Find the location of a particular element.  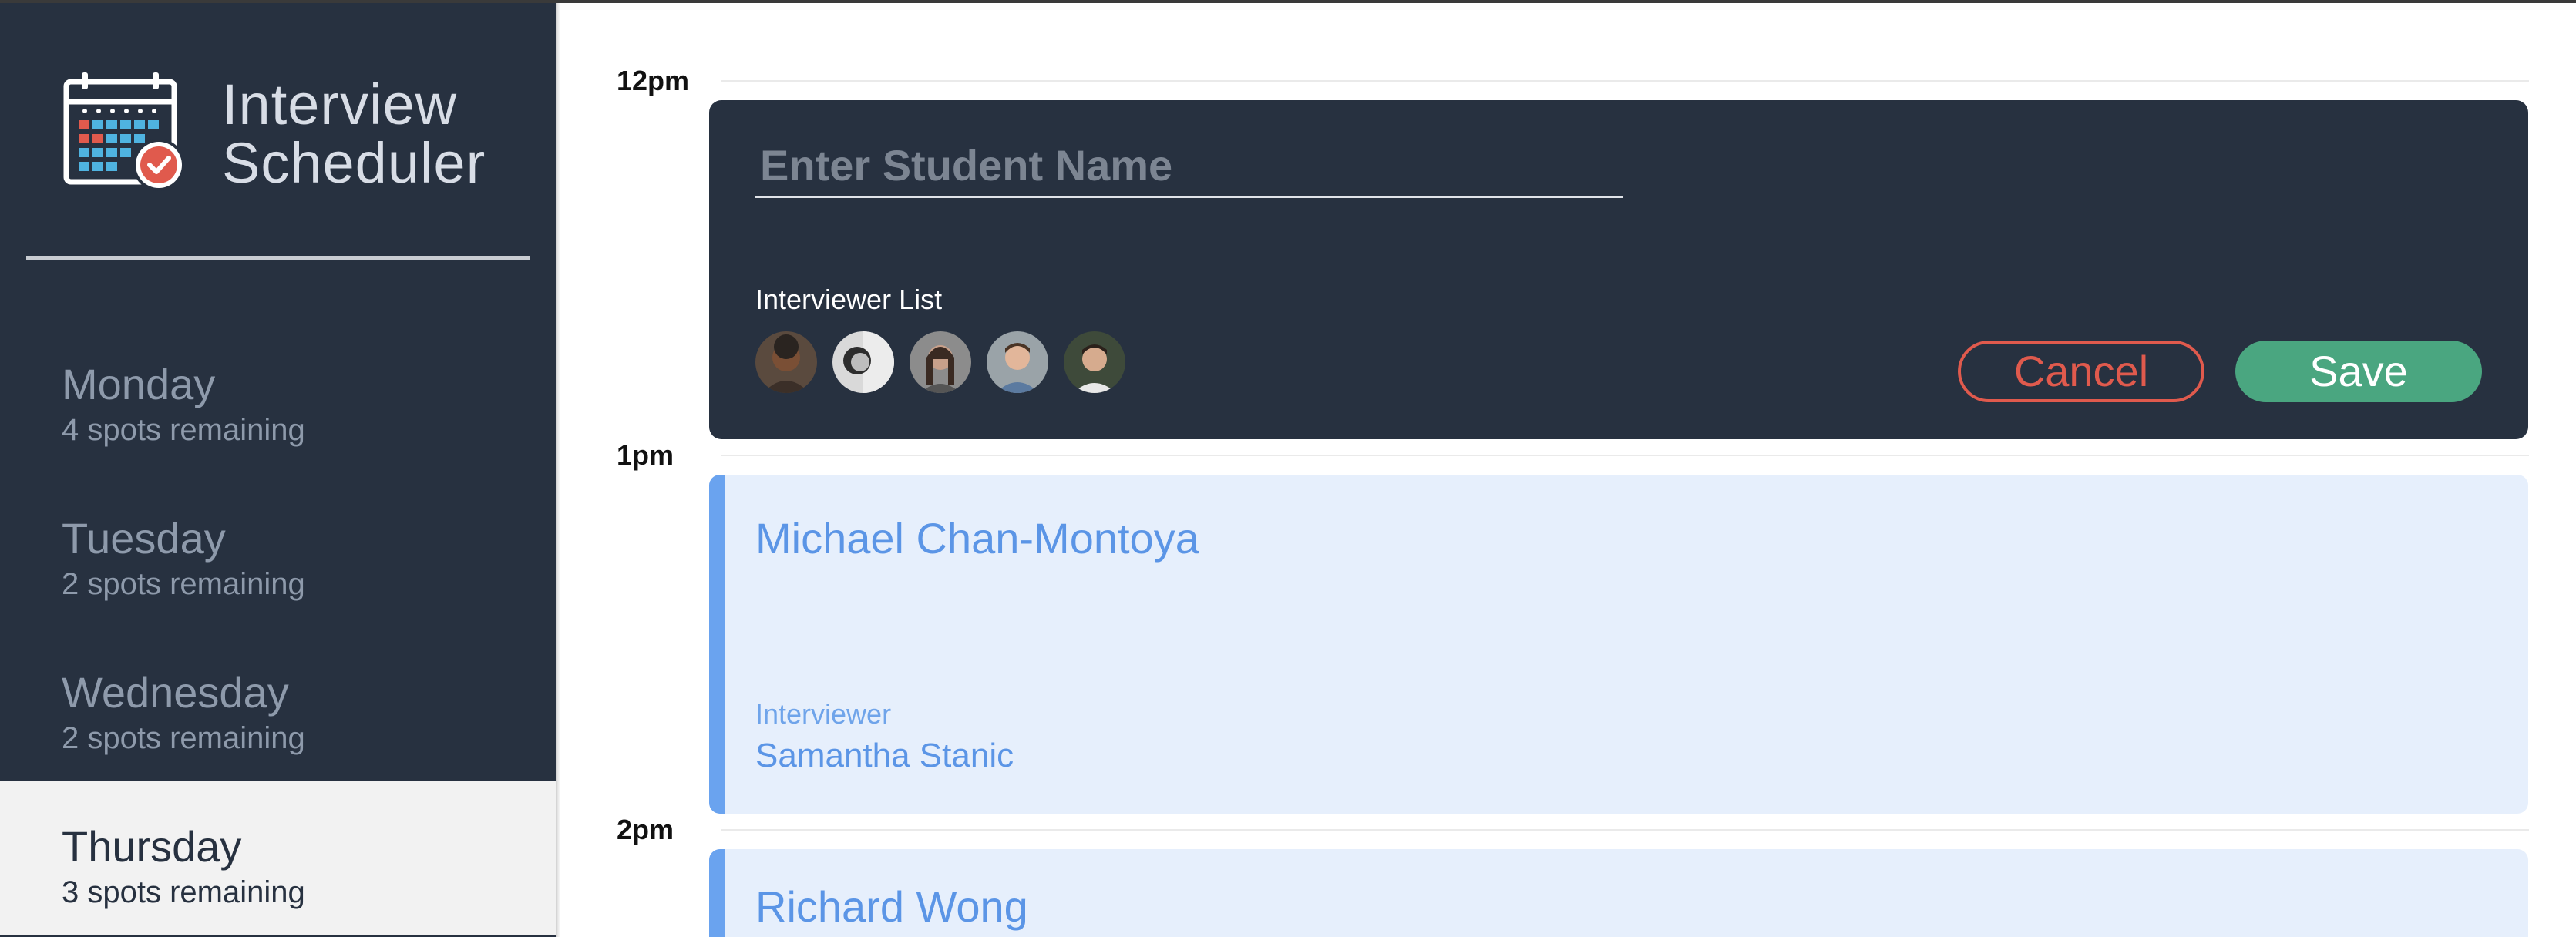

day-spots: 4 spots remaining is located at coordinates (183, 430).